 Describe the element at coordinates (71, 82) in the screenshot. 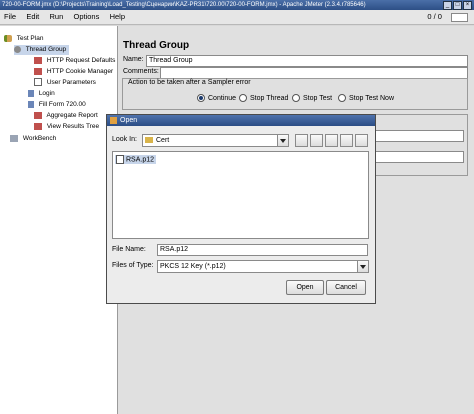

I see `tree-item-label: User Parameters` at that location.